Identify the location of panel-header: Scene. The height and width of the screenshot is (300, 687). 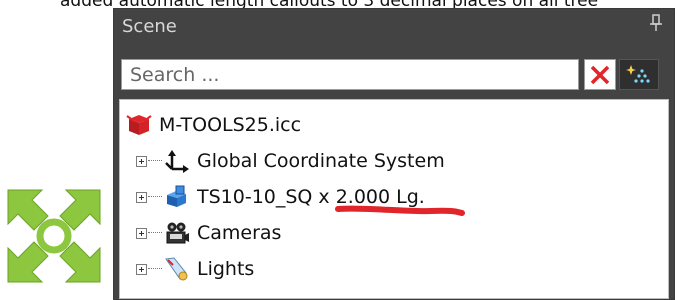
(394, 27).